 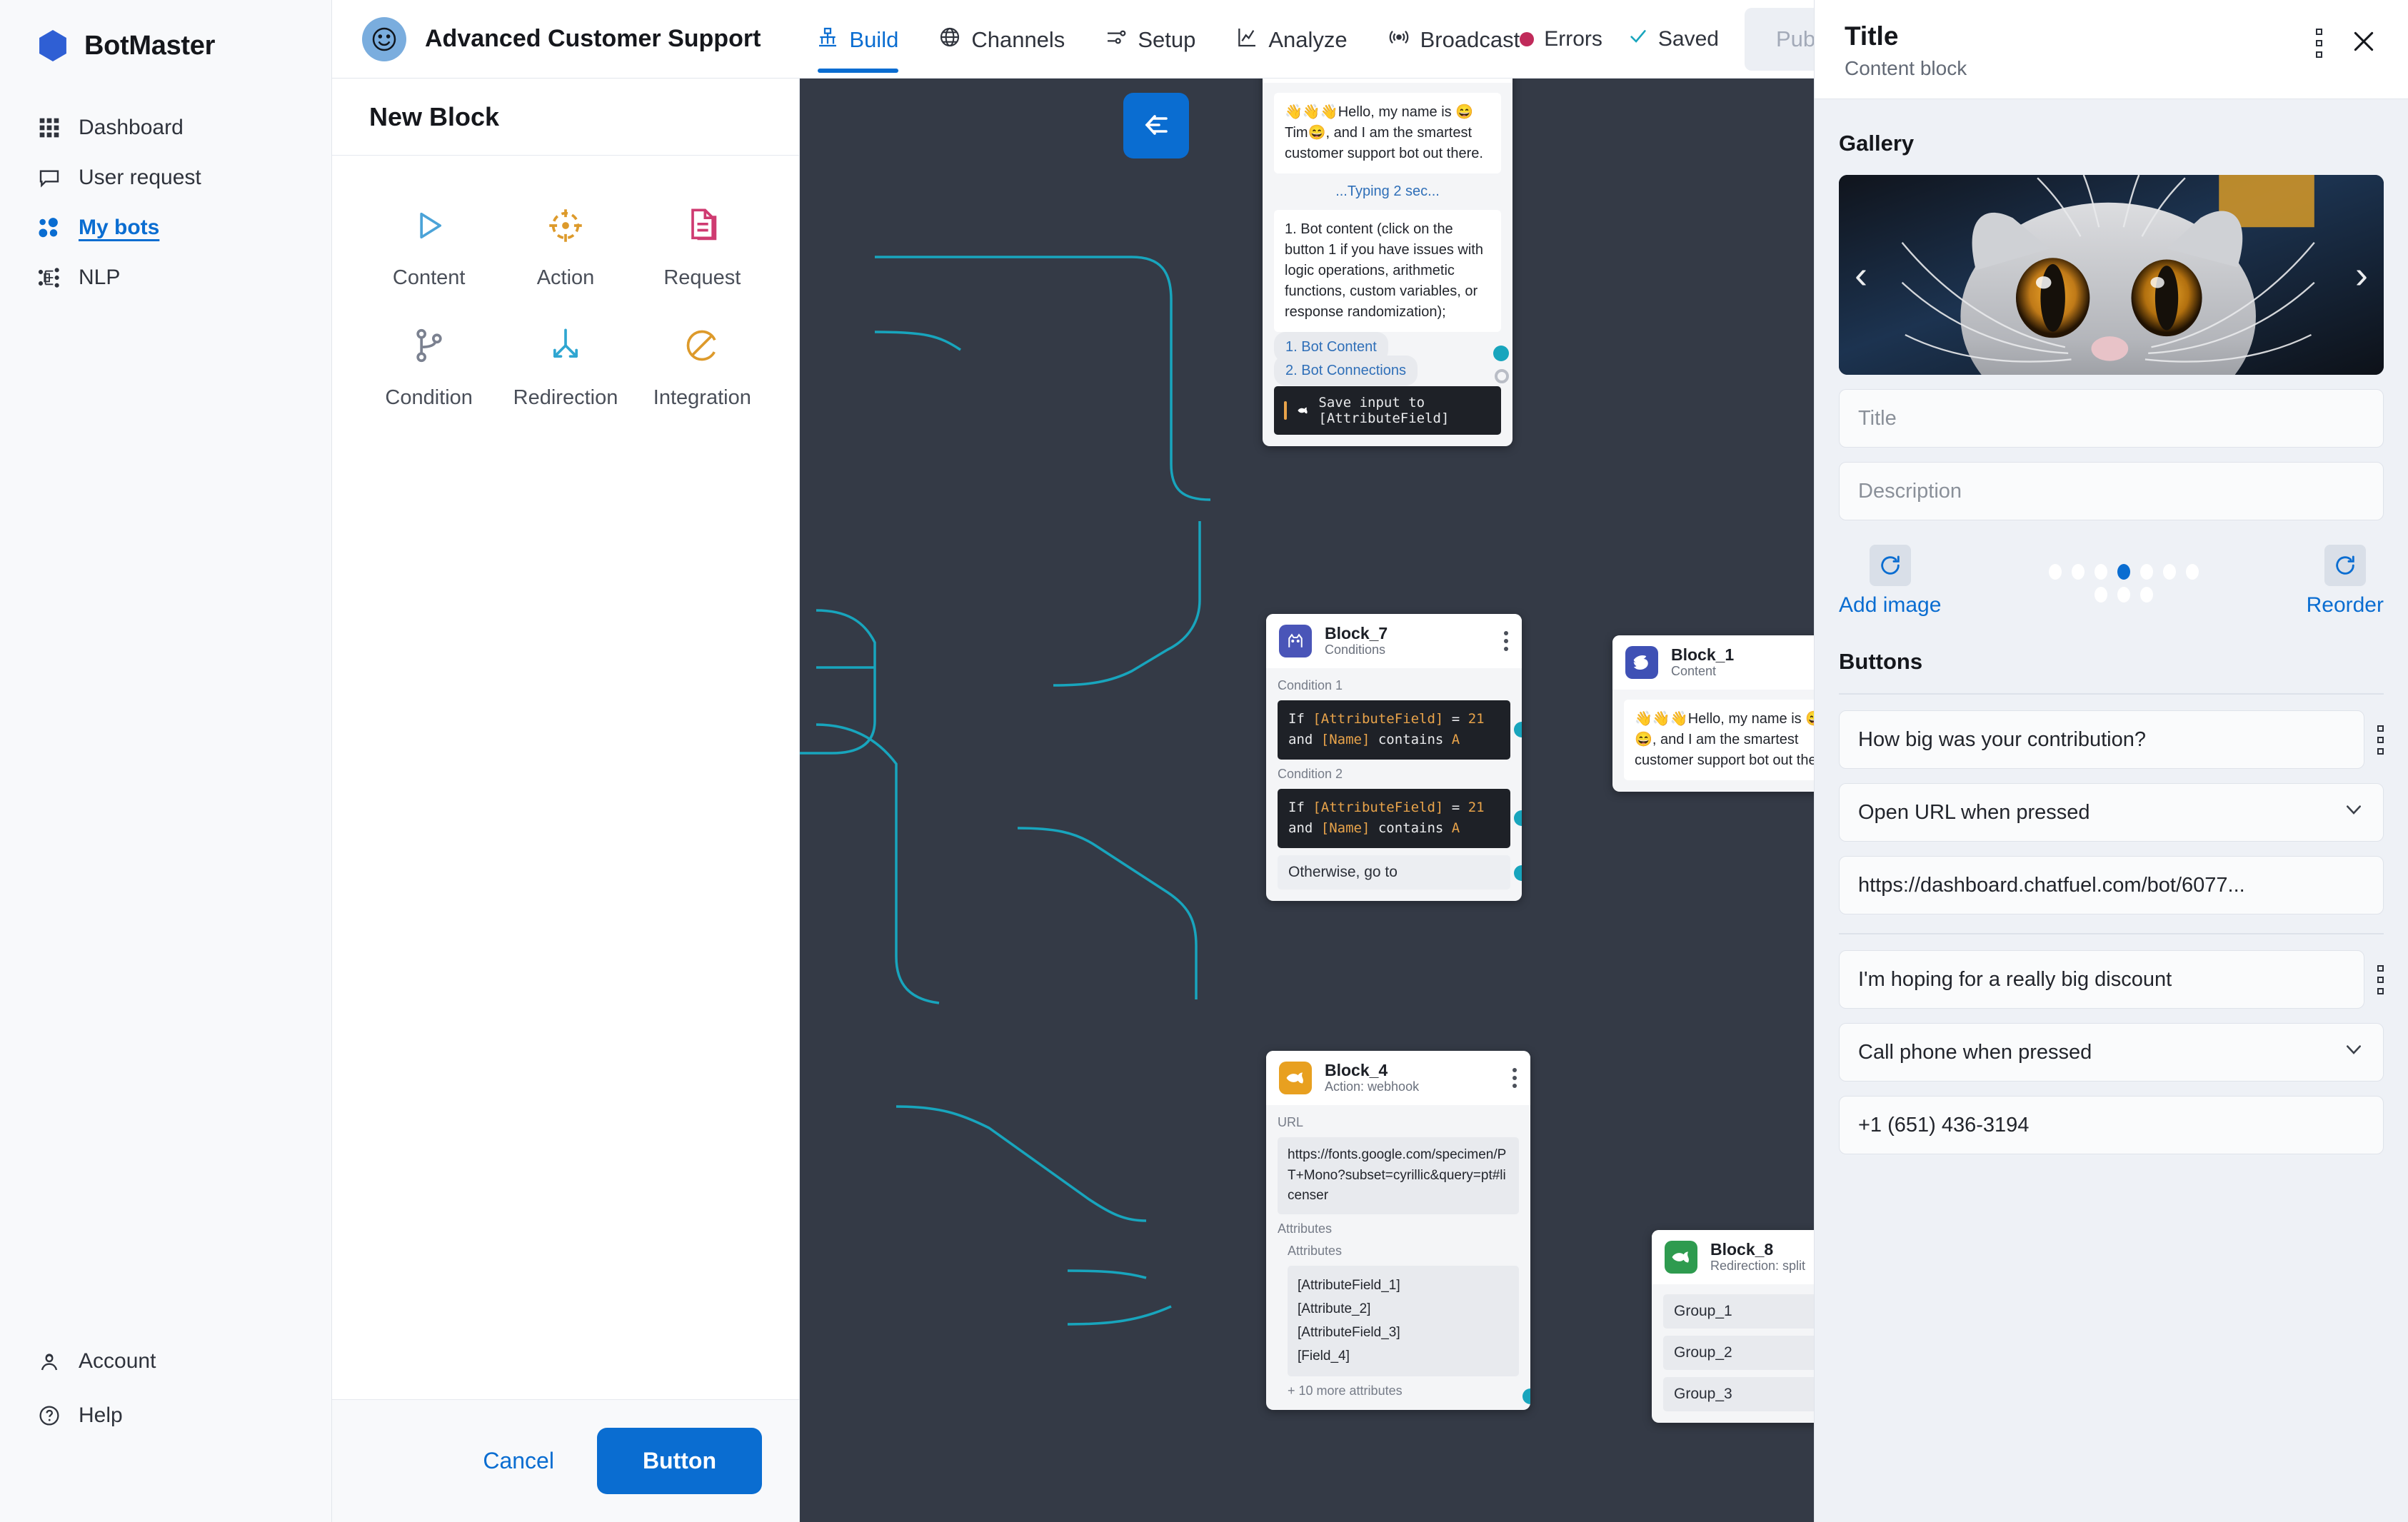 I want to click on button-action-select: Call phone when pressed, so click(x=2111, y=1052).